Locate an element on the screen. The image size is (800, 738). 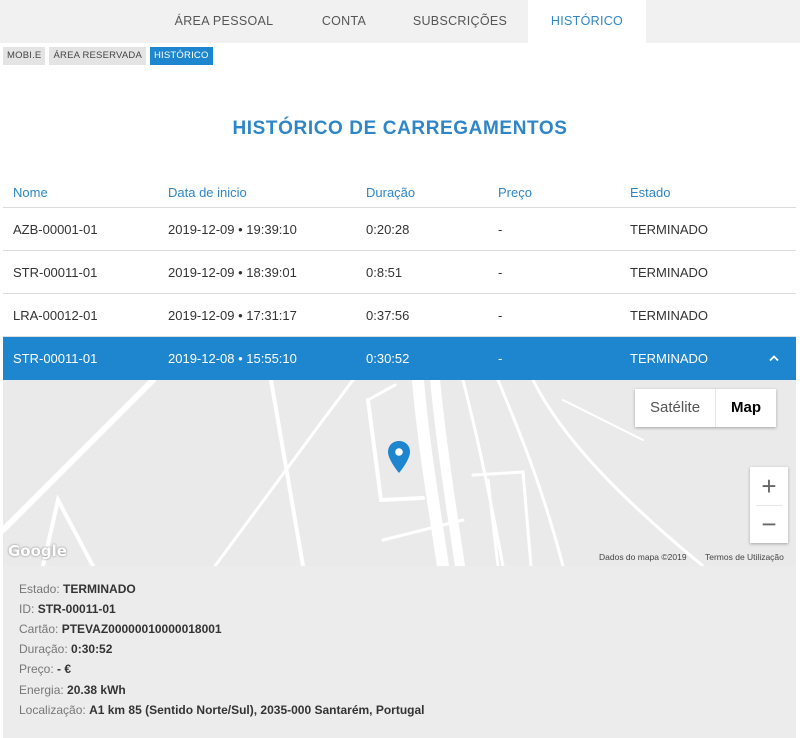
table-header: Nome Data de inicio Duração Preço Estado is located at coordinates (399, 190).